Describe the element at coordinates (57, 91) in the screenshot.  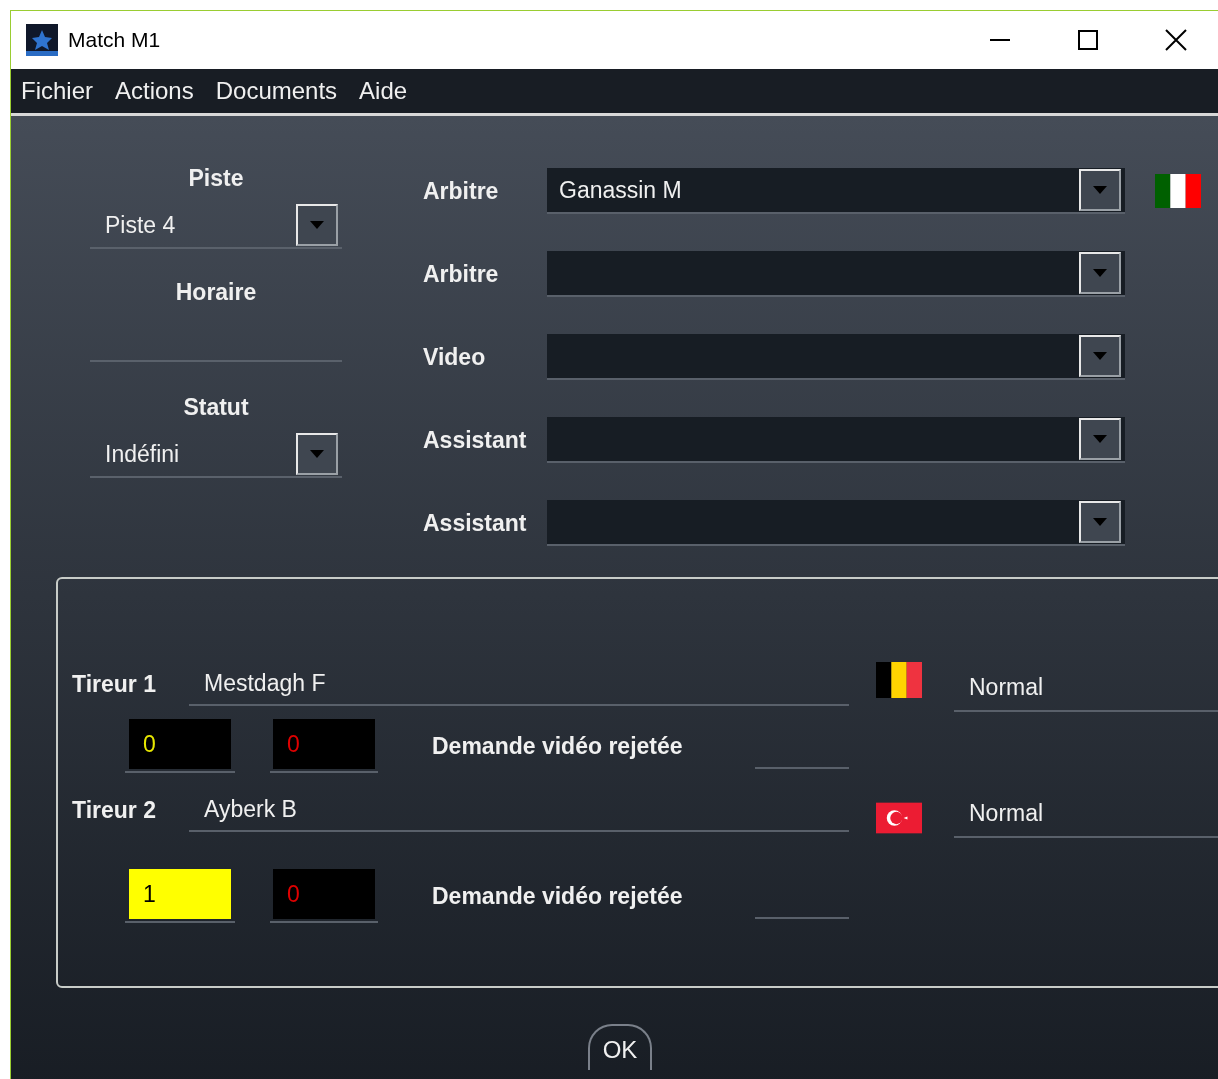
I see `menu-item: Fichier` at that location.